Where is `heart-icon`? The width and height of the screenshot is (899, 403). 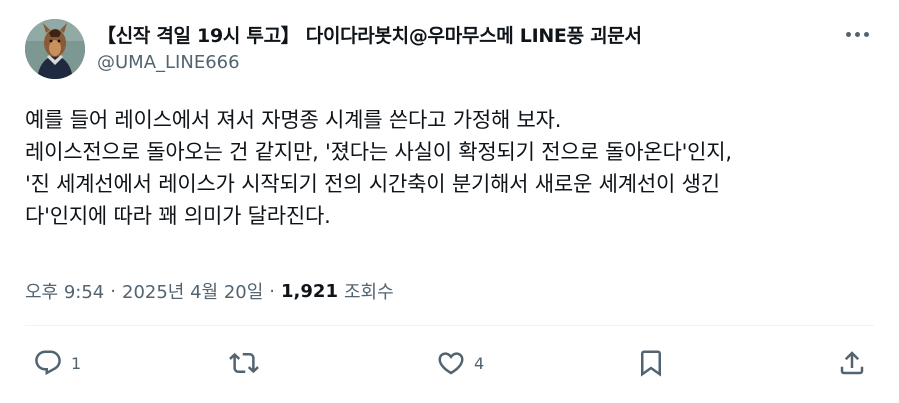
heart-icon is located at coordinates (451, 363).